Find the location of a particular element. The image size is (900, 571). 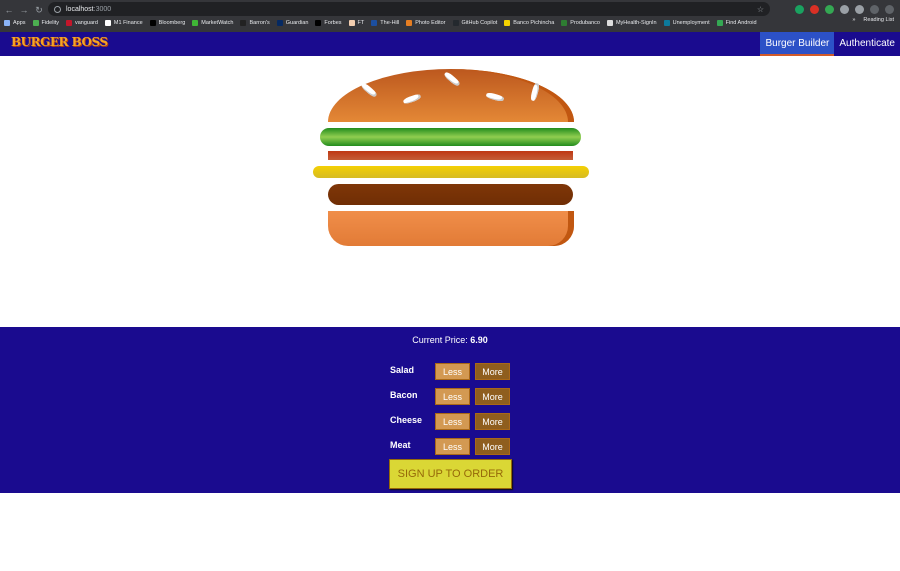

bookmark-item: M1 Finance is located at coordinates (123, 23).